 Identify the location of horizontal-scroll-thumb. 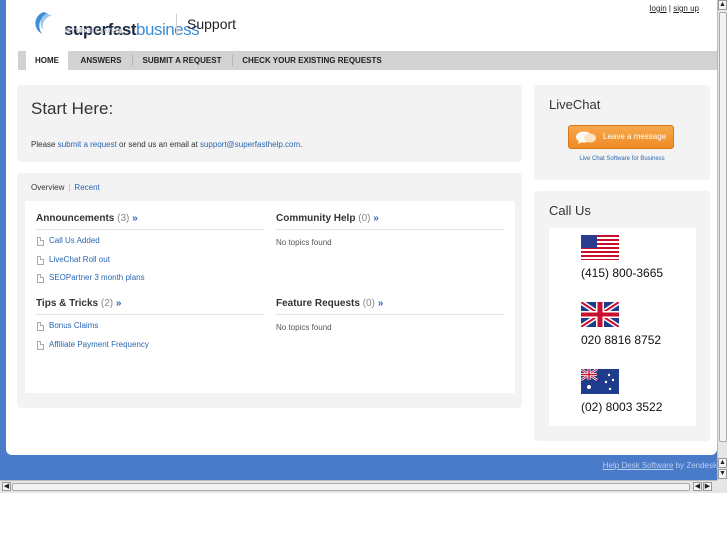
(351, 487).